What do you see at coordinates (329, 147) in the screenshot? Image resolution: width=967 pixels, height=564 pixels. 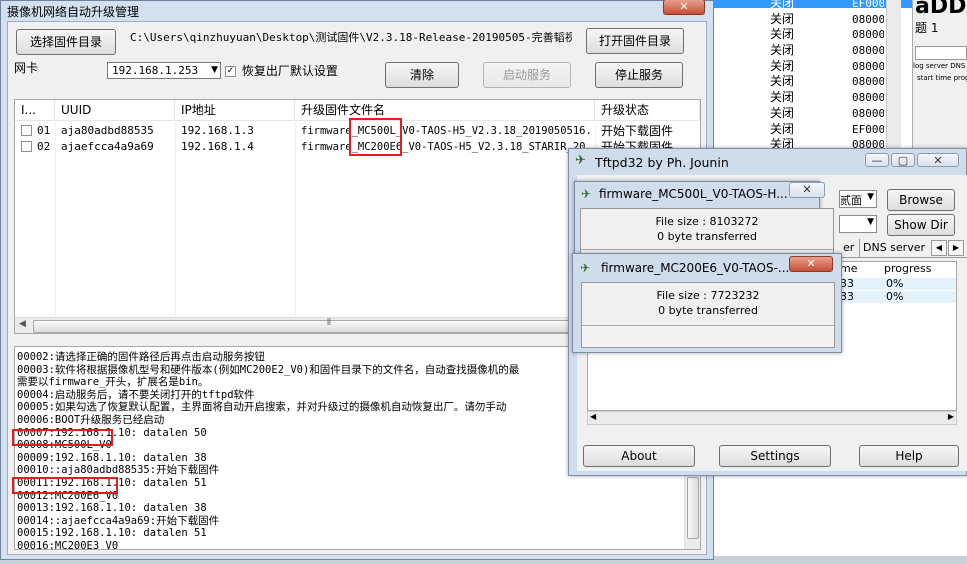 I see `row-file-prefix: firmware_` at bounding box center [329, 147].